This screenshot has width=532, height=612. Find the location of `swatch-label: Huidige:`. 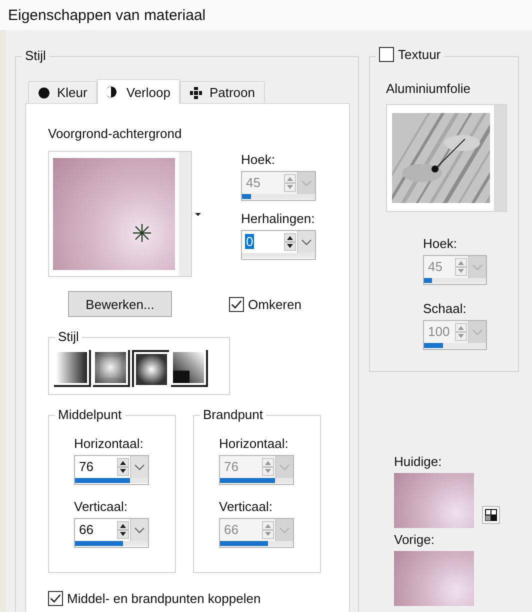

swatch-label: Huidige: is located at coordinates (418, 461).